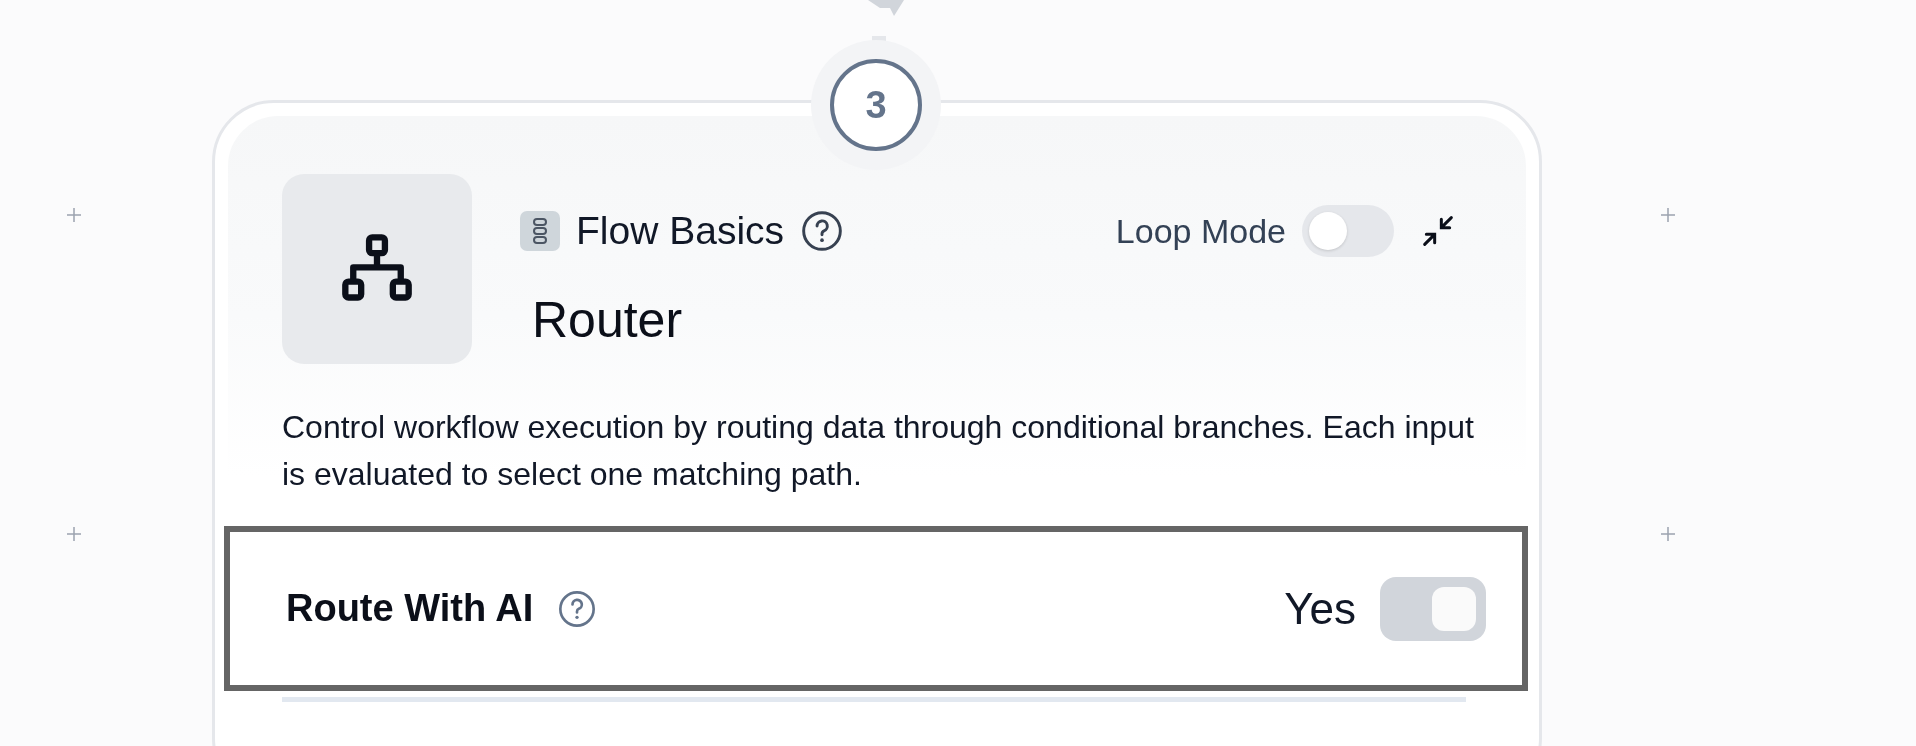  What do you see at coordinates (878, 451) in the screenshot?
I see `node-description: Control workflow execution by routing data through conditional branches. Each input is evaluated to select one matching path.` at bounding box center [878, 451].